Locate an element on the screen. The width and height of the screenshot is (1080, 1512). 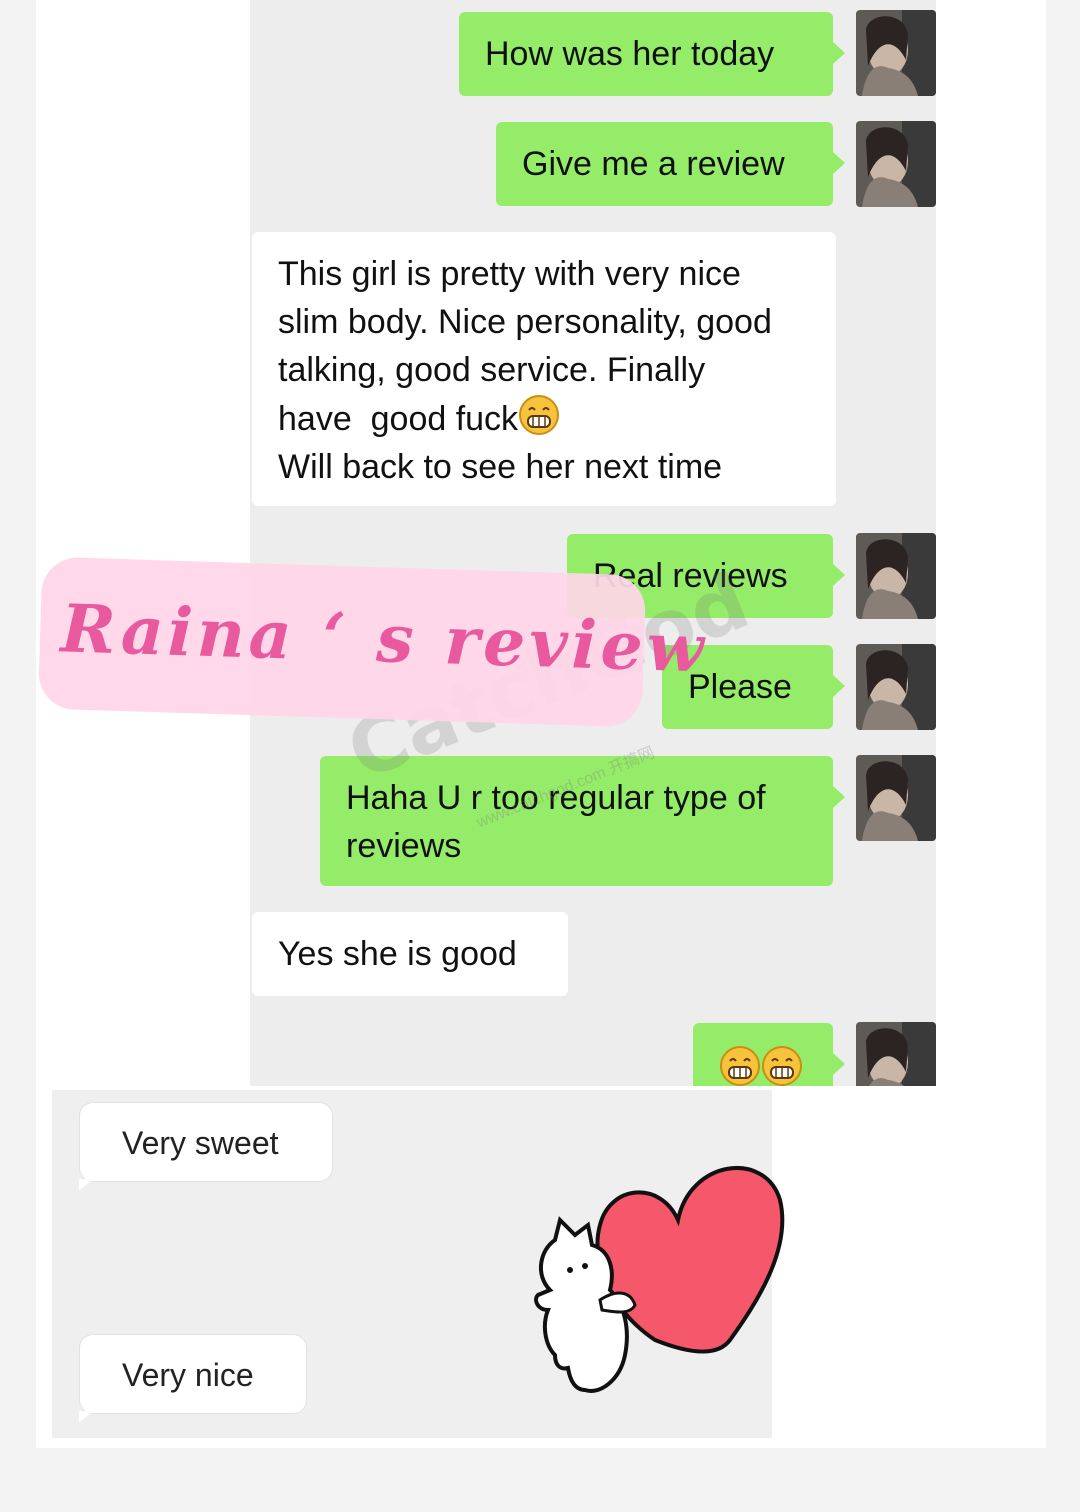
message-text-line: have good fuck is located at coordinates (557, 418).